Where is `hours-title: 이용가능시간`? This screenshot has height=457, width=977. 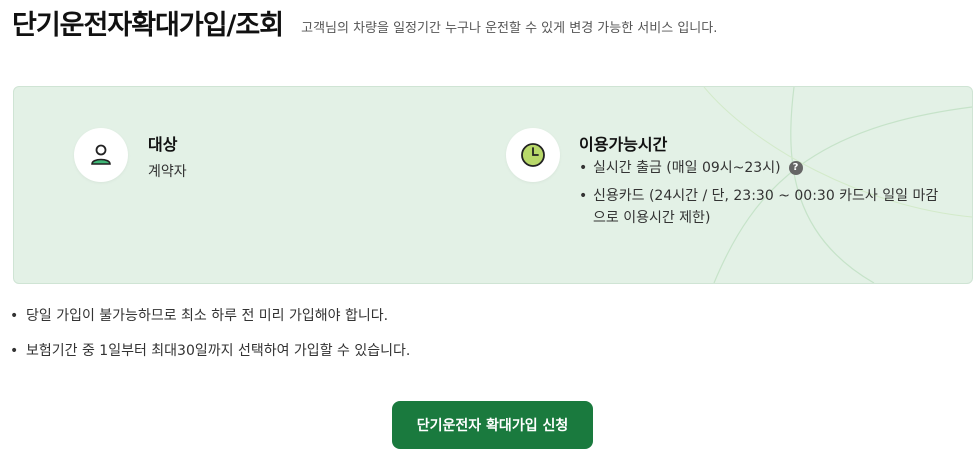 hours-title: 이용가능시간 is located at coordinates (623, 144).